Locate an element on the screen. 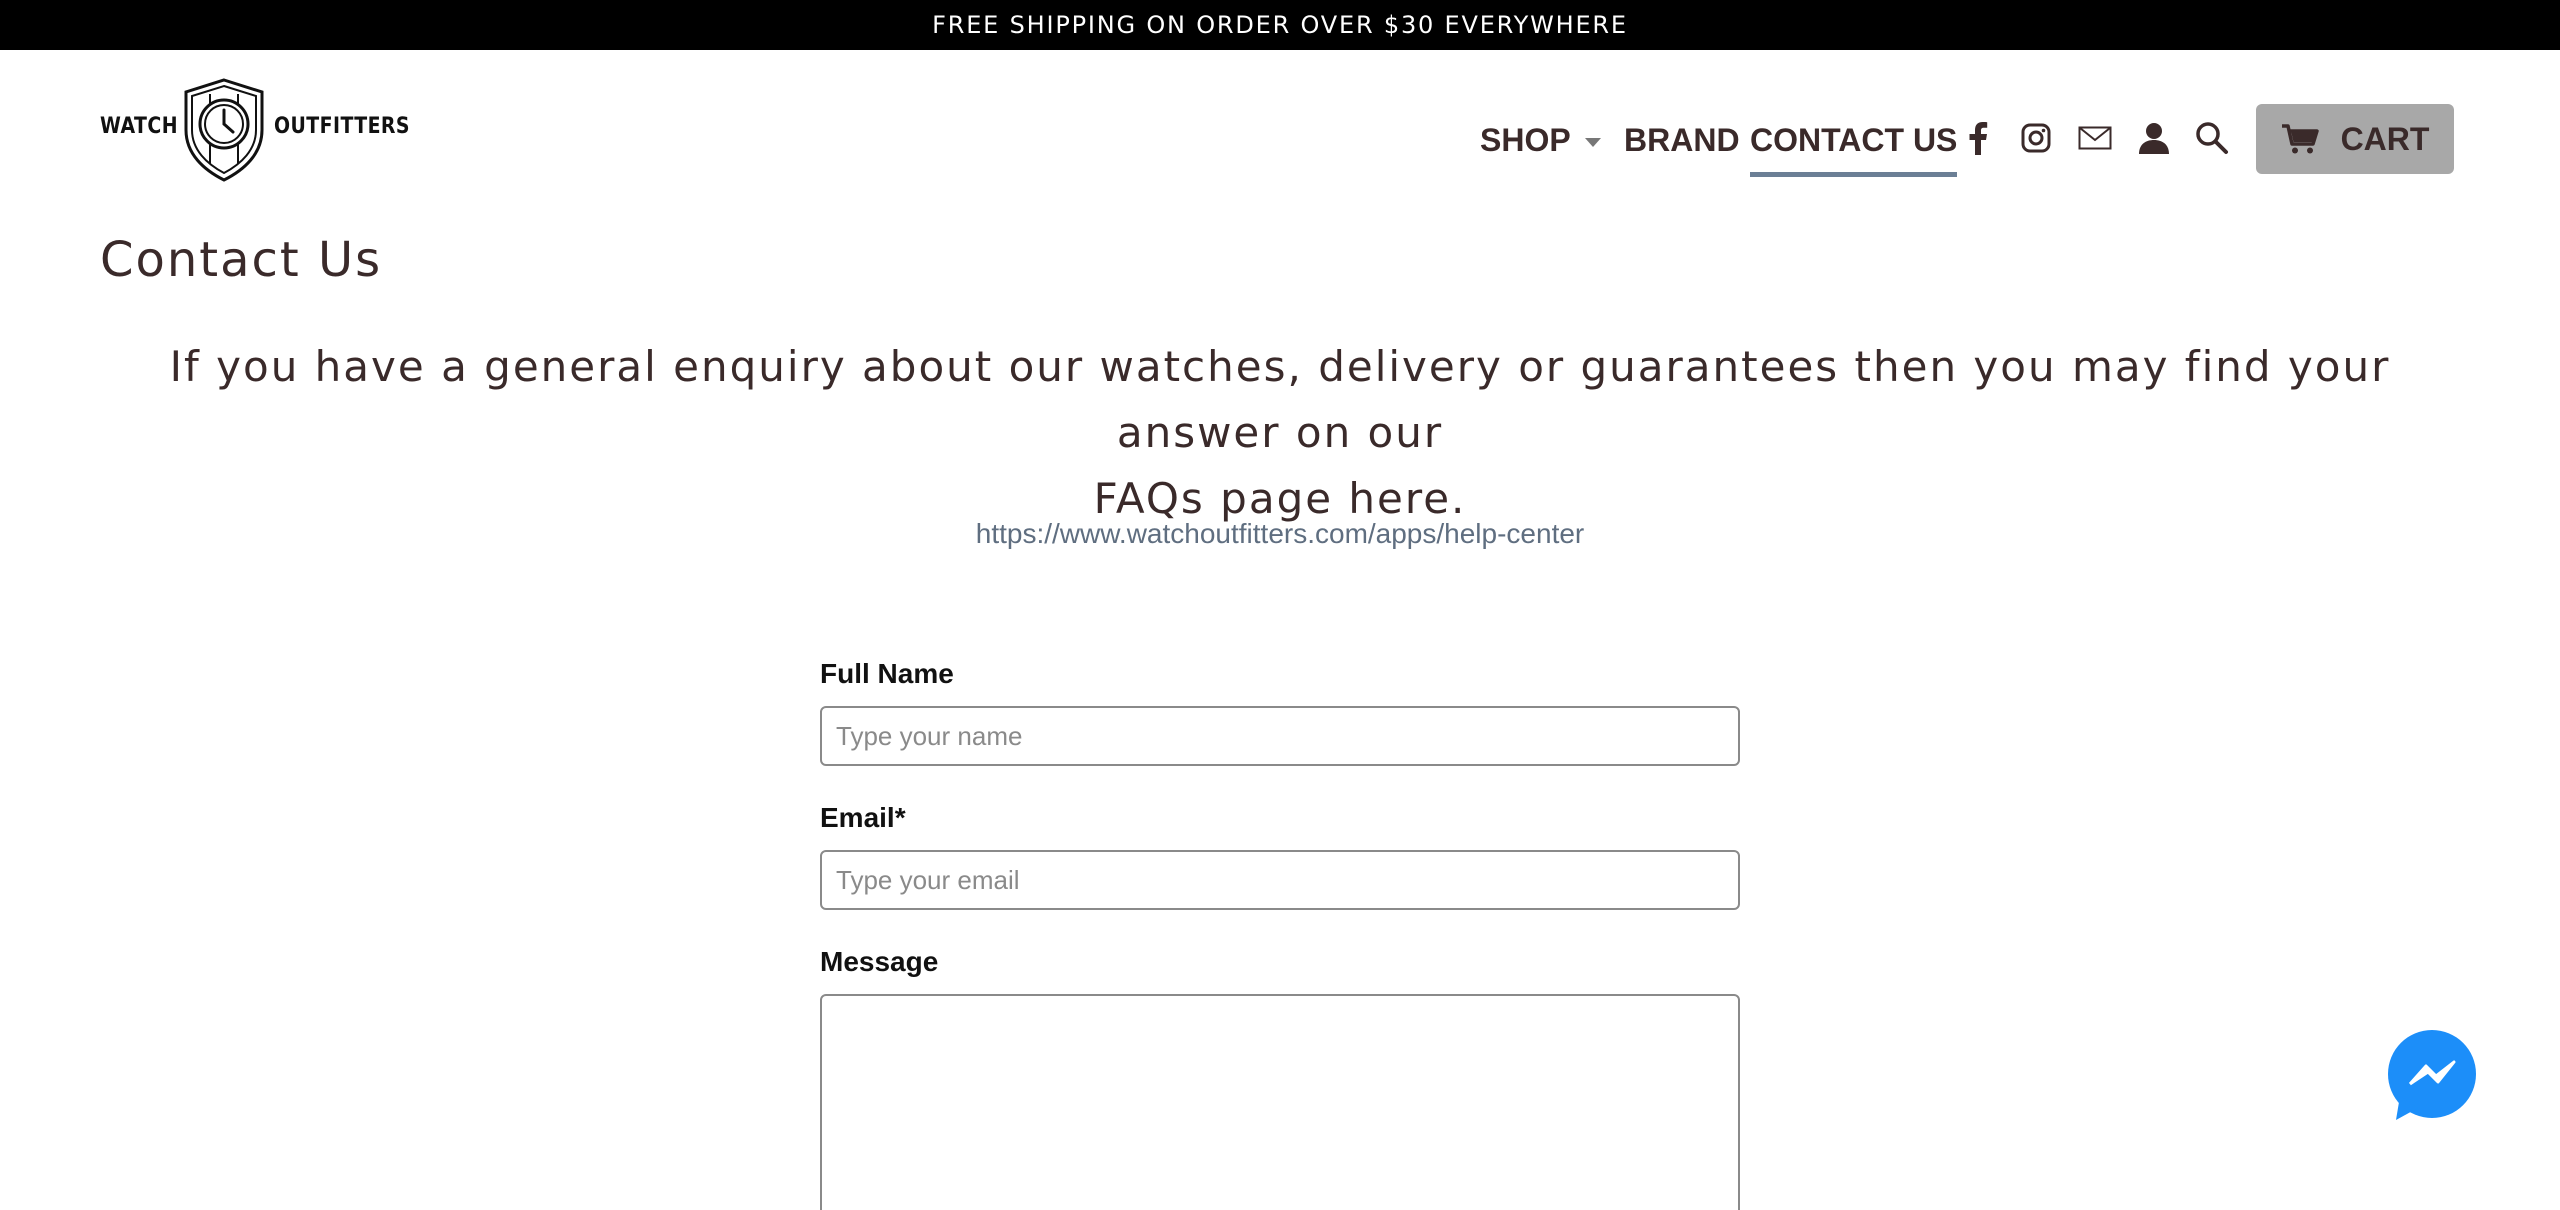  cart-icon is located at coordinates (2300, 139).